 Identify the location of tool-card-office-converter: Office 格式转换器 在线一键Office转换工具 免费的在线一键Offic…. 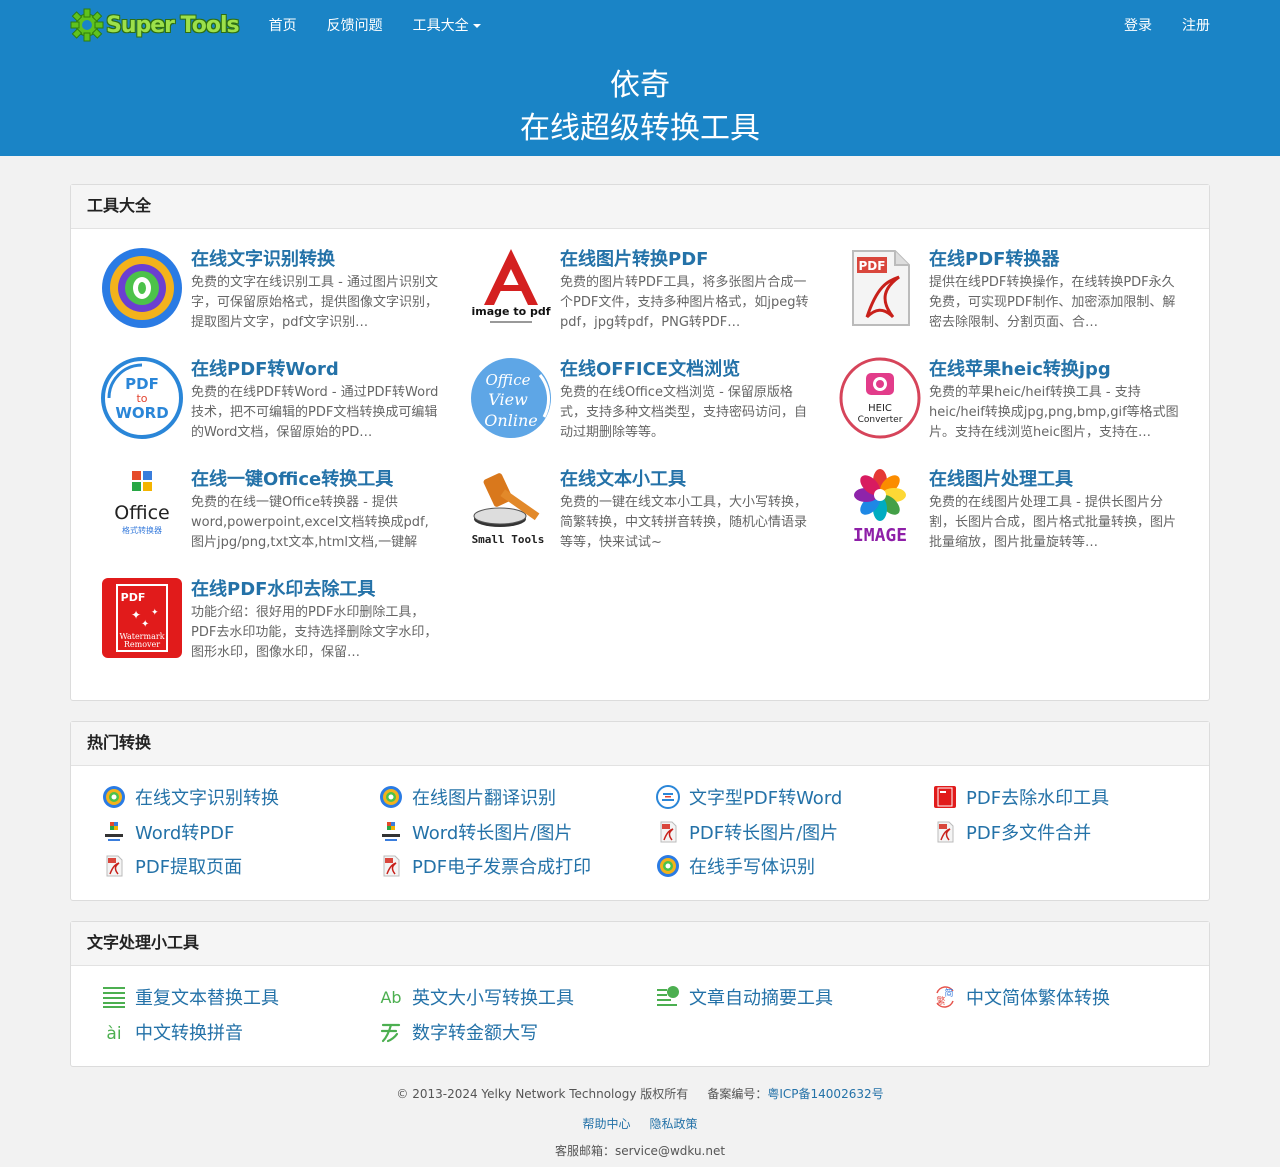
(276, 517).